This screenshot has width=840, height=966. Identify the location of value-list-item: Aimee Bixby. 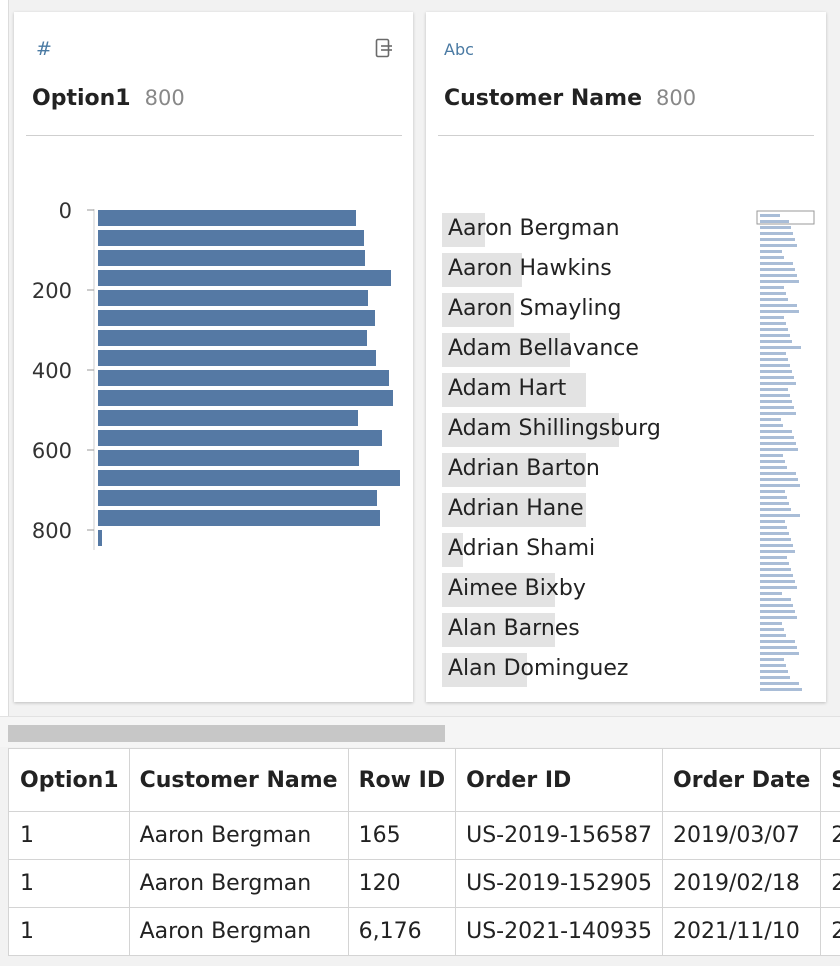
(597, 592).